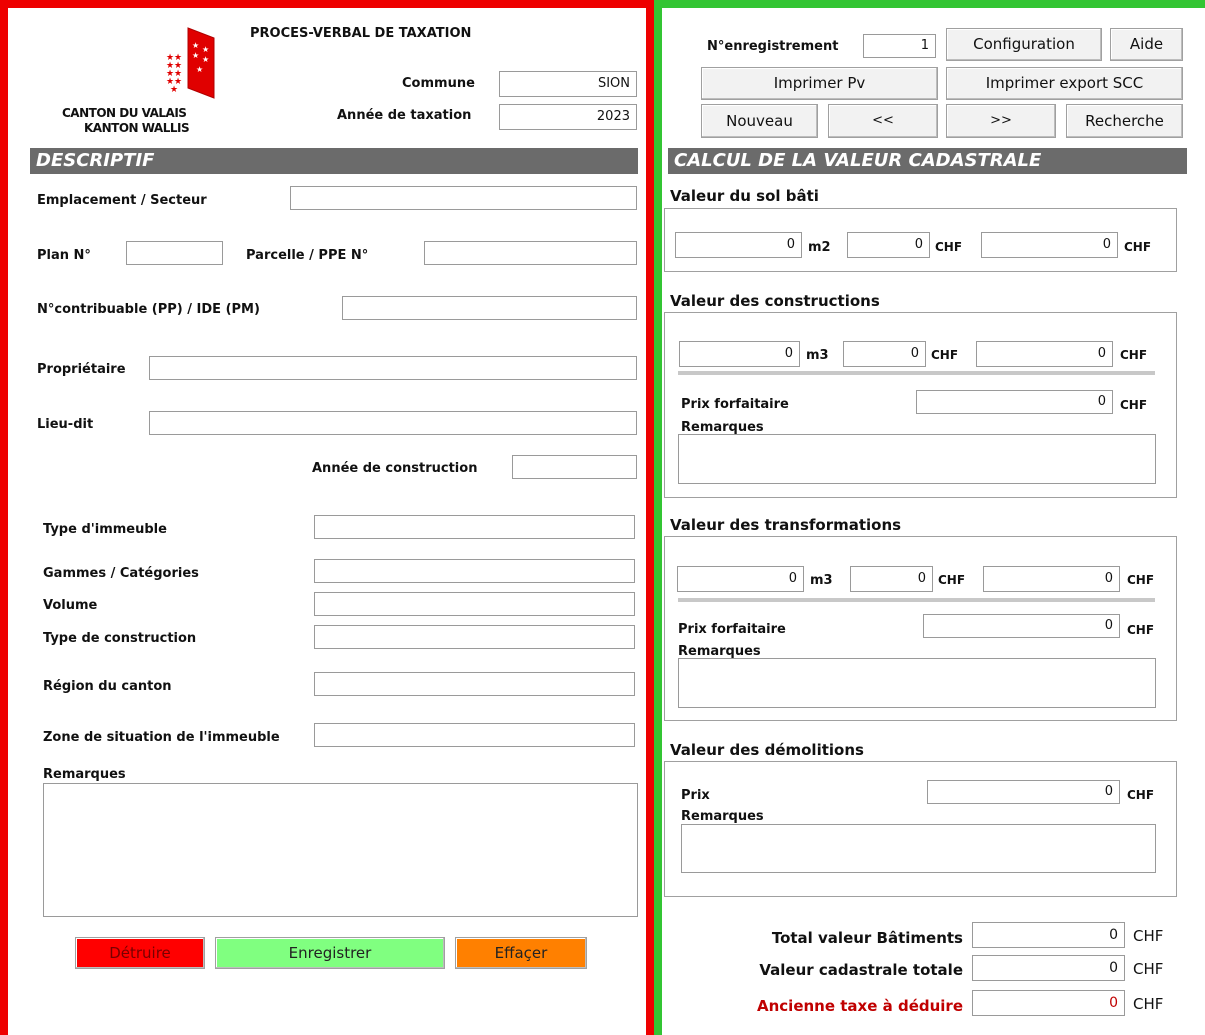 The image size is (1205, 1035). What do you see at coordinates (927, 161) in the screenshot?
I see `calcul-header: CALCUL DE LA VALEUR CADASTRALE` at bounding box center [927, 161].